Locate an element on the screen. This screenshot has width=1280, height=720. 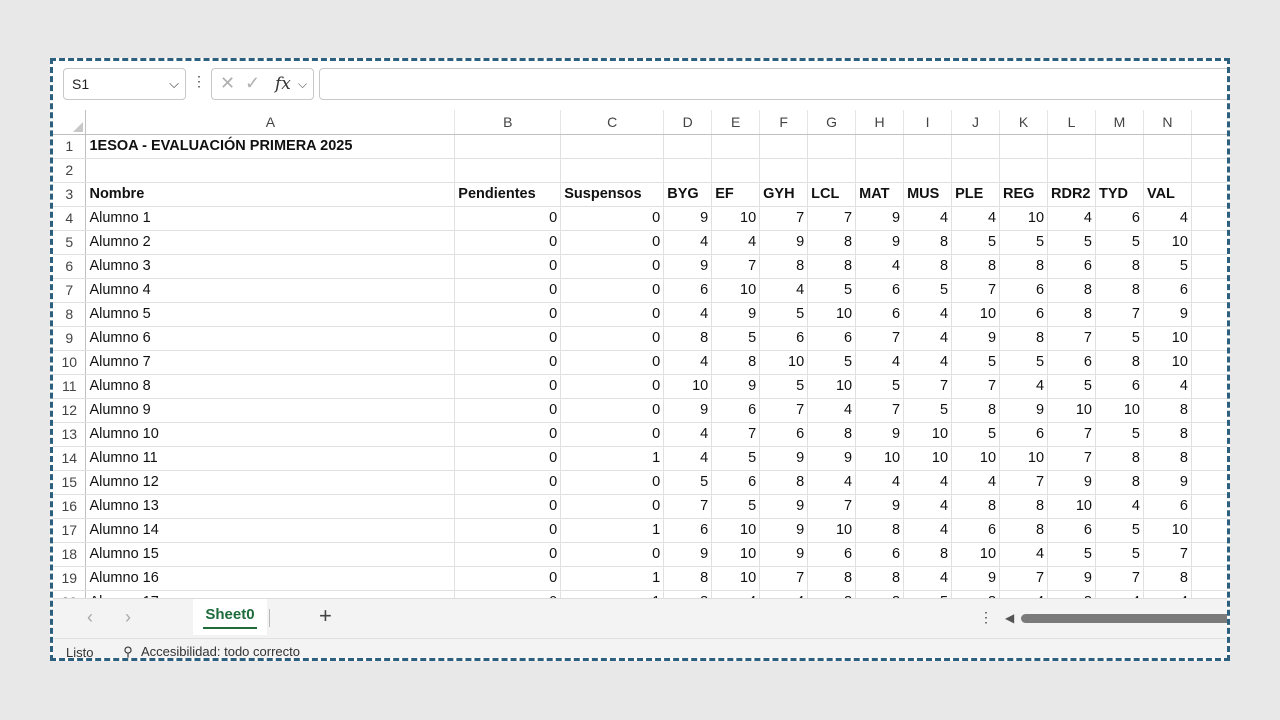
column-title-cell: REG is located at coordinates (1024, 194).